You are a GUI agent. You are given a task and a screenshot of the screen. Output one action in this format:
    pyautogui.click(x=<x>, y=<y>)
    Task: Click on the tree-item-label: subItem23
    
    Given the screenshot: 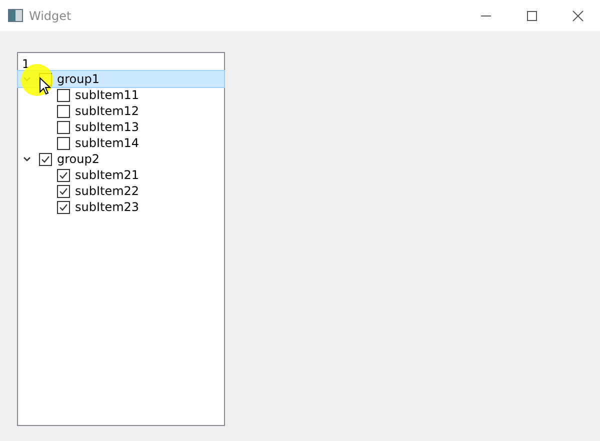 What is the action you would take?
    pyautogui.click(x=107, y=207)
    